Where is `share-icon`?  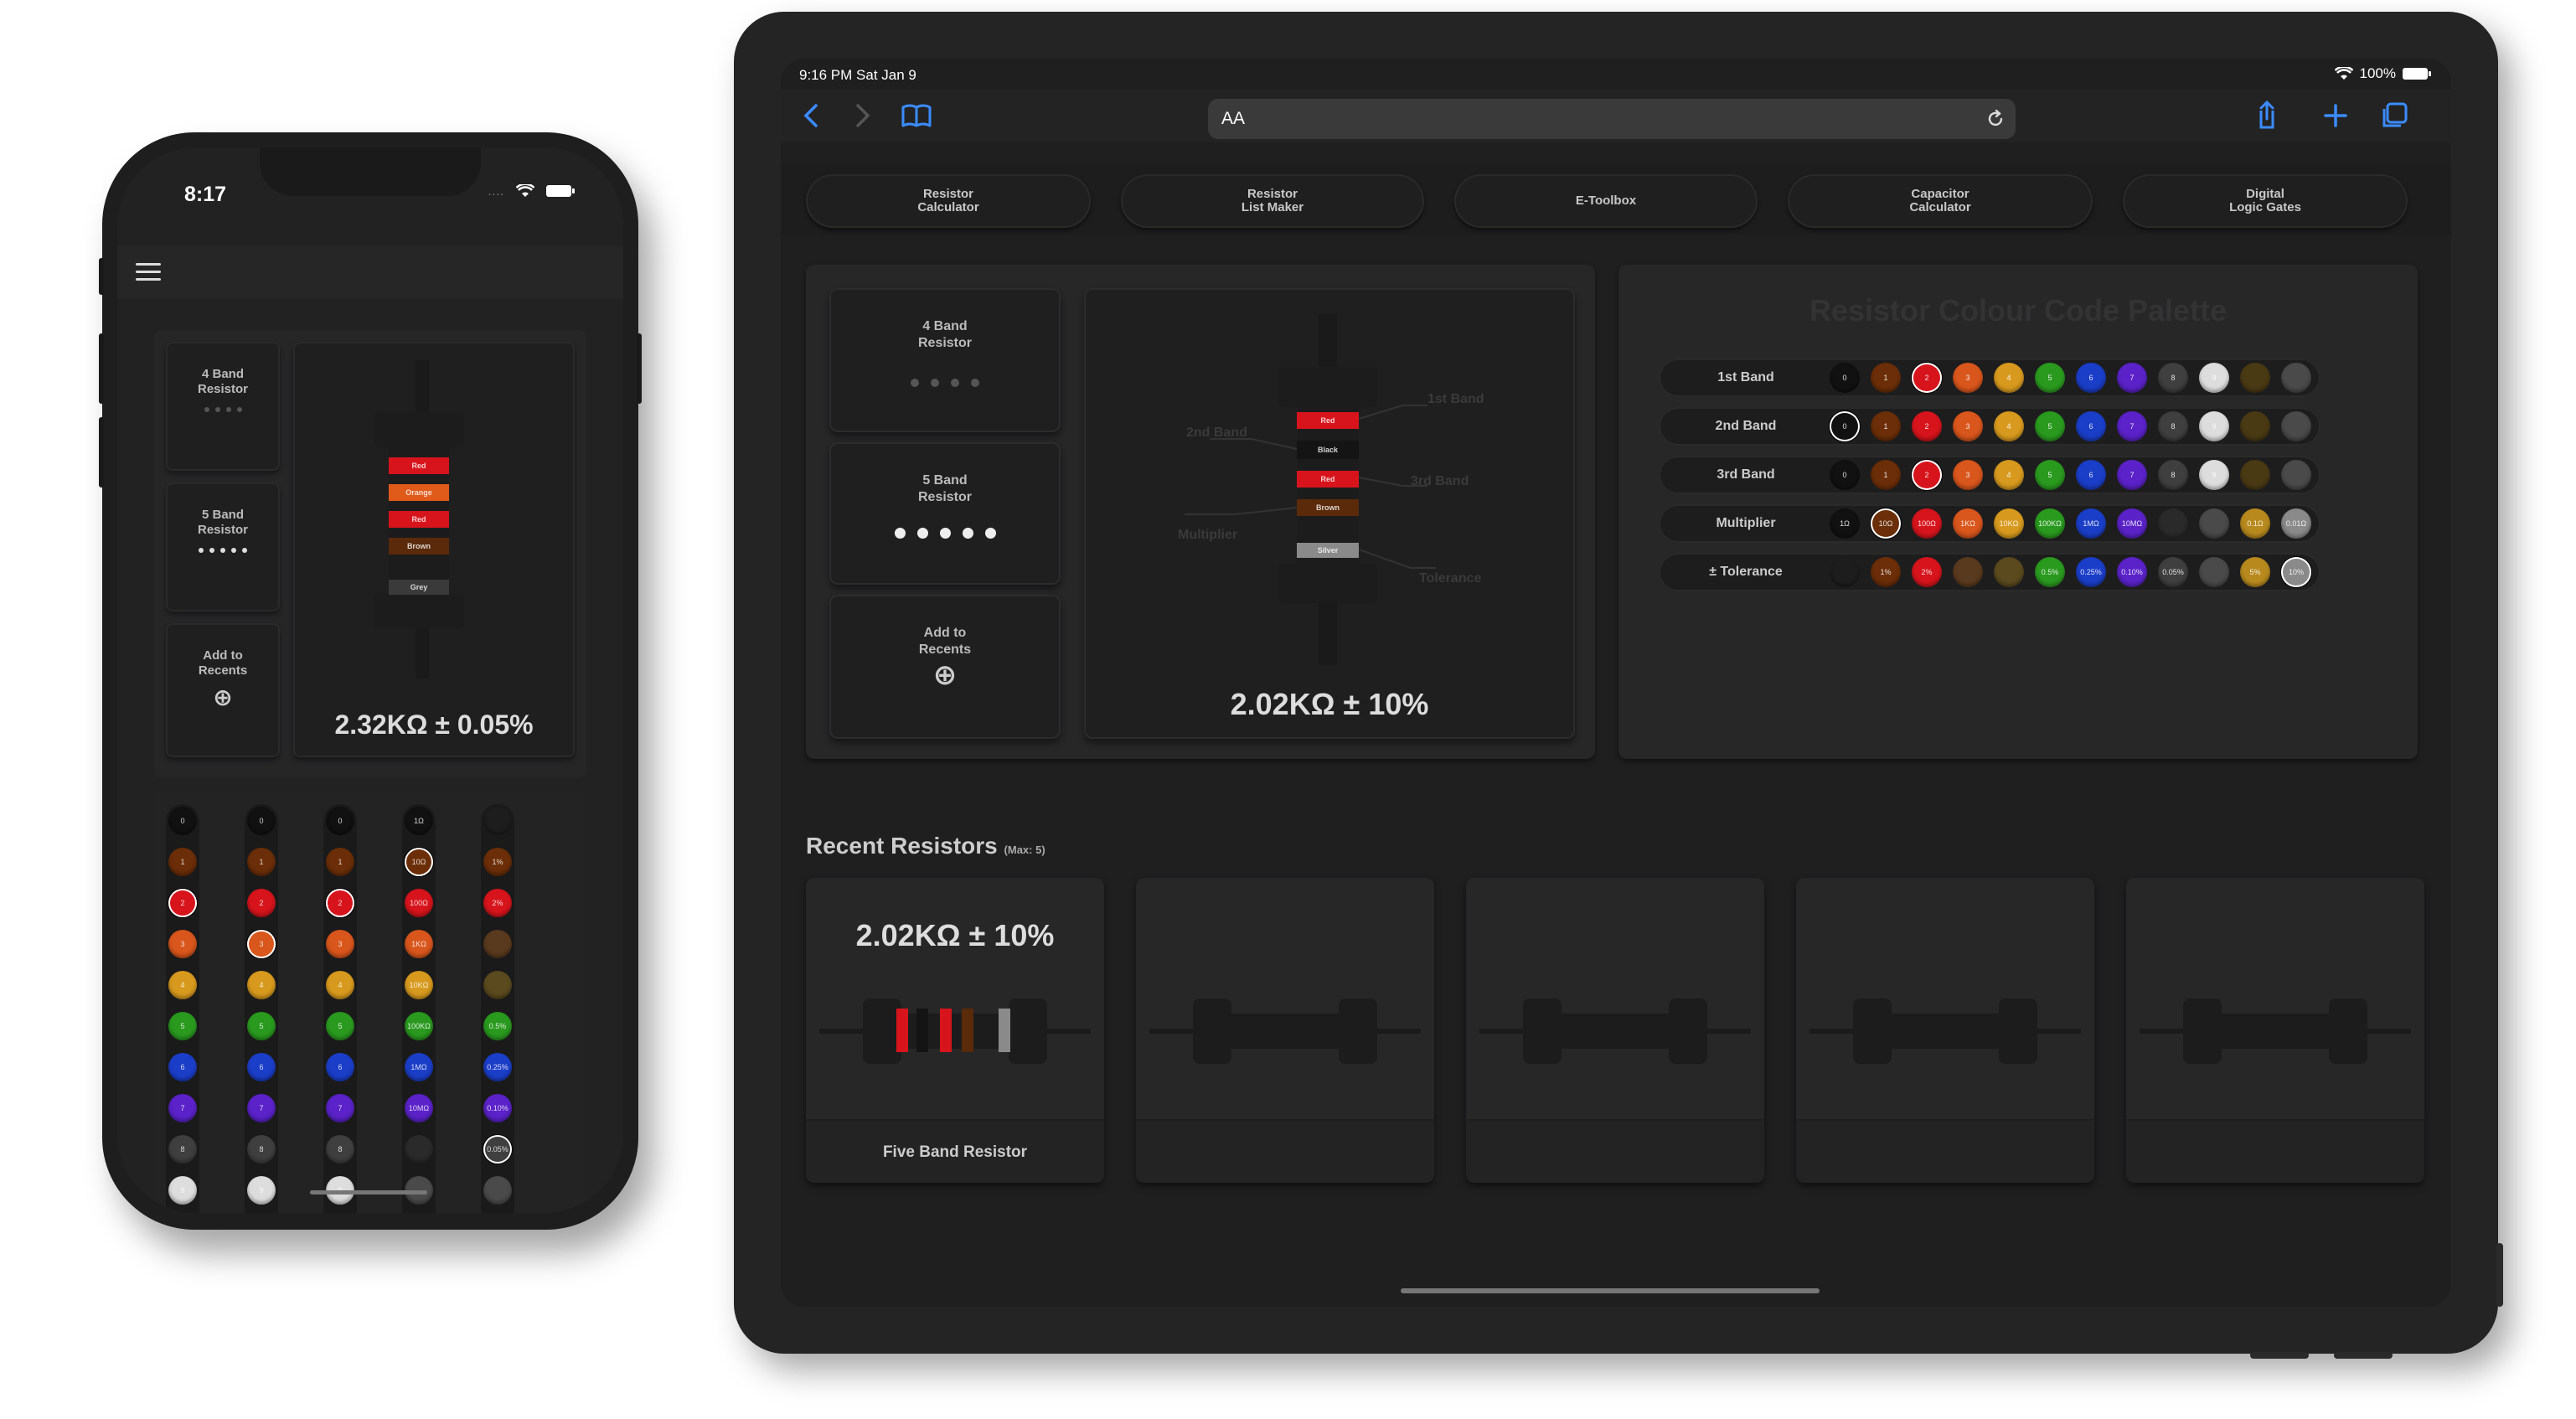
share-icon is located at coordinates (2267, 116).